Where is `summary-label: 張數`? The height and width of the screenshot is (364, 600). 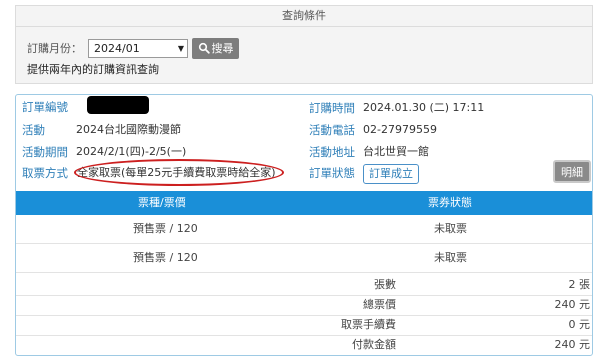 summary-label: 張數 is located at coordinates (385, 284).